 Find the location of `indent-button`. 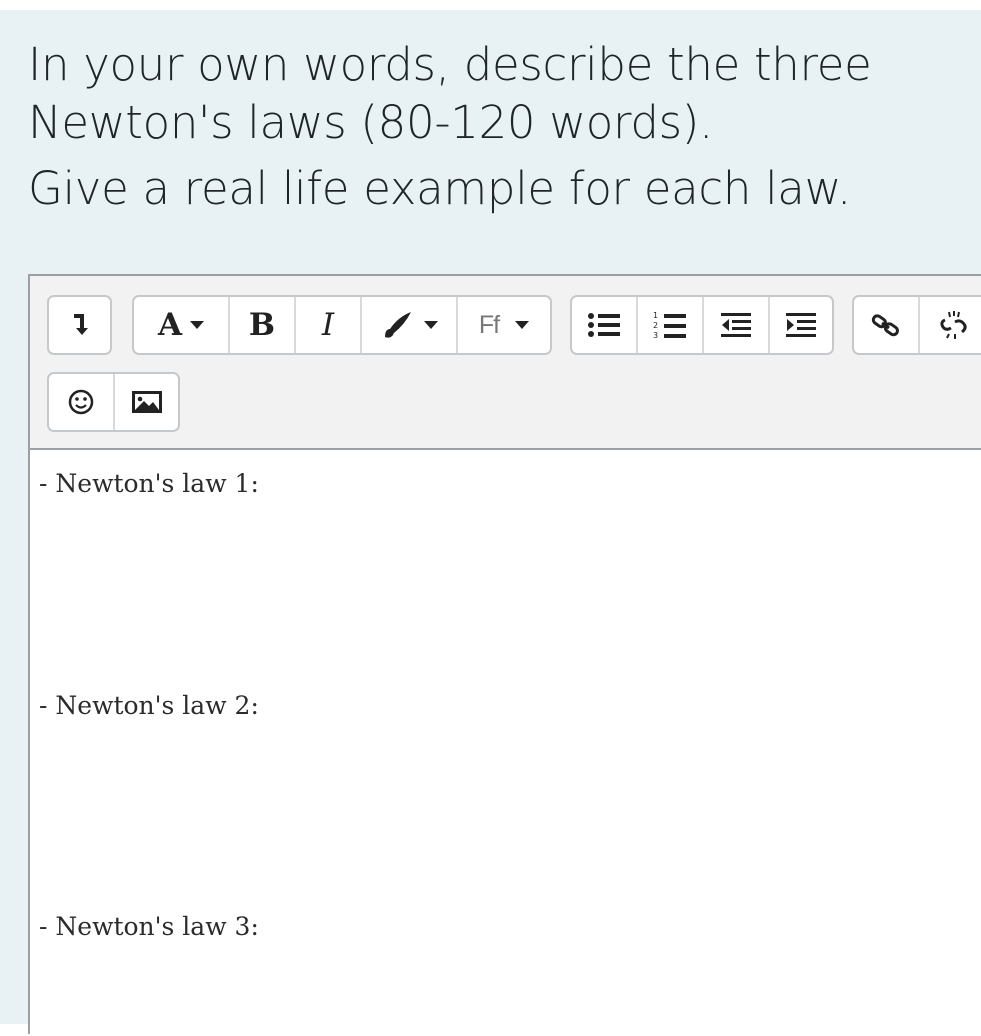

indent-button is located at coordinates (801, 325).